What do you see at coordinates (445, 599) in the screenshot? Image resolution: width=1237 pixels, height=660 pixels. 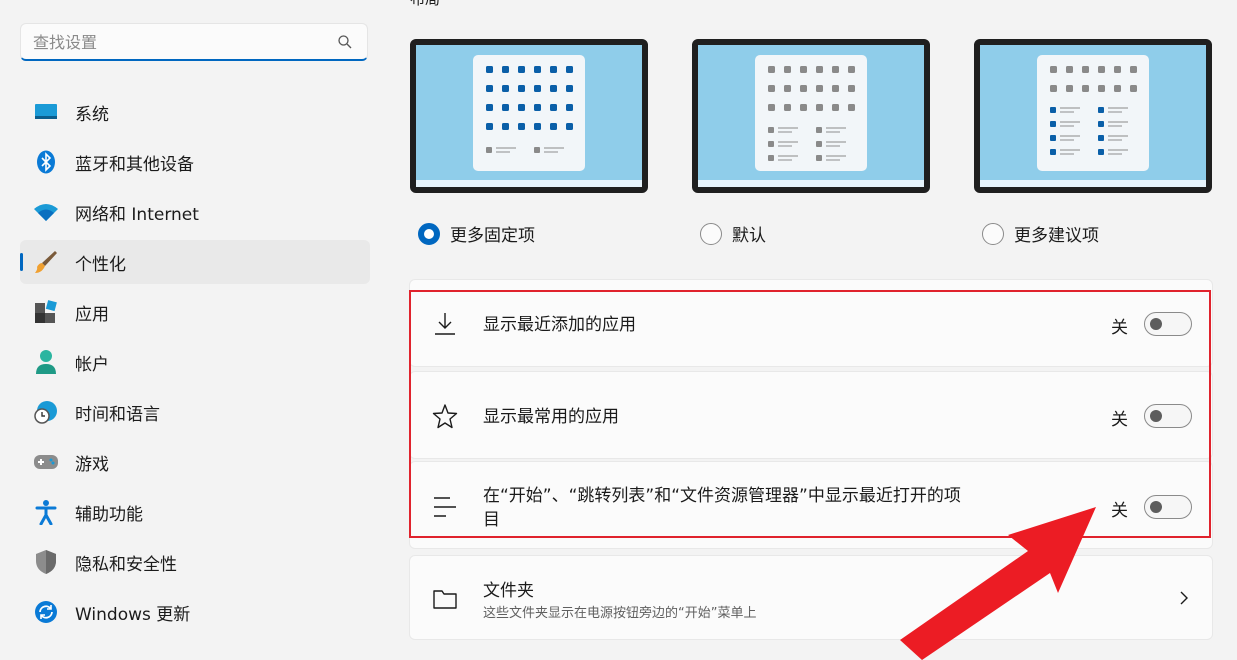 I see `folder-icon` at bounding box center [445, 599].